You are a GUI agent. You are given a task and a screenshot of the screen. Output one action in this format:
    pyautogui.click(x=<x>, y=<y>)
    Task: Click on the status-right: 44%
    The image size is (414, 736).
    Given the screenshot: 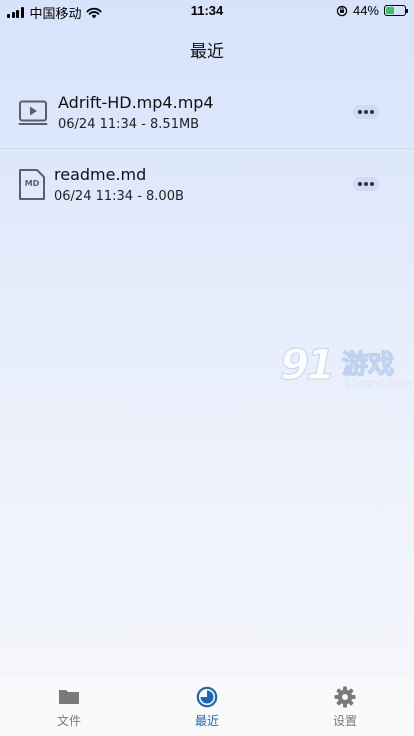 What is the action you would take?
    pyautogui.click(x=372, y=10)
    